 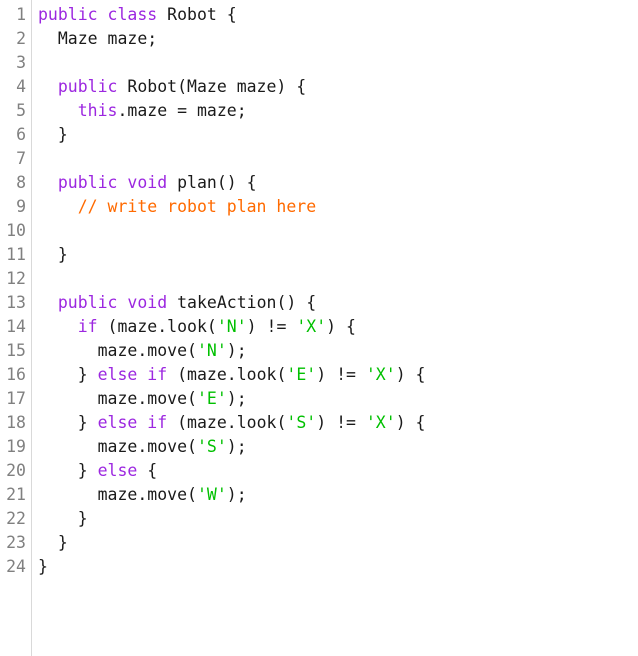 What do you see at coordinates (21, 14) in the screenshot?
I see `line-number: 1` at bounding box center [21, 14].